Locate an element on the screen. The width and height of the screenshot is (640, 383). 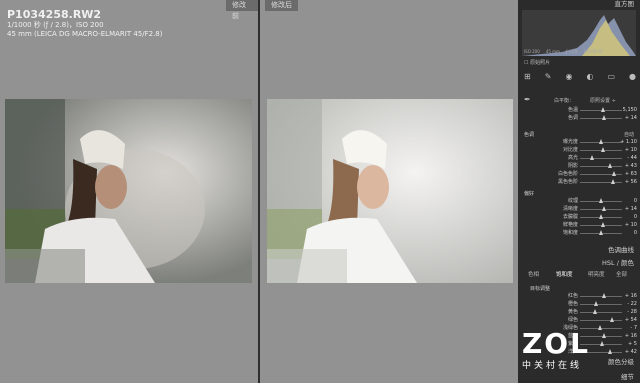
hsl-tab-saturation: 饱和度 is located at coordinates (564, 274).